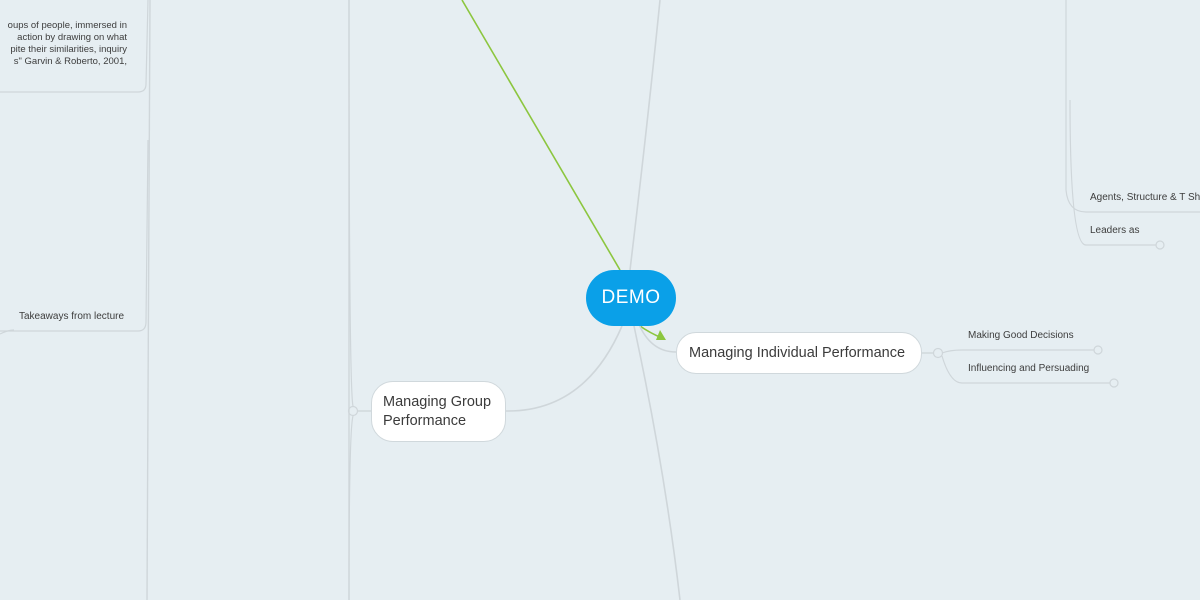  I want to click on subtopic-label: Influencing and Persuading, so click(1029, 368).